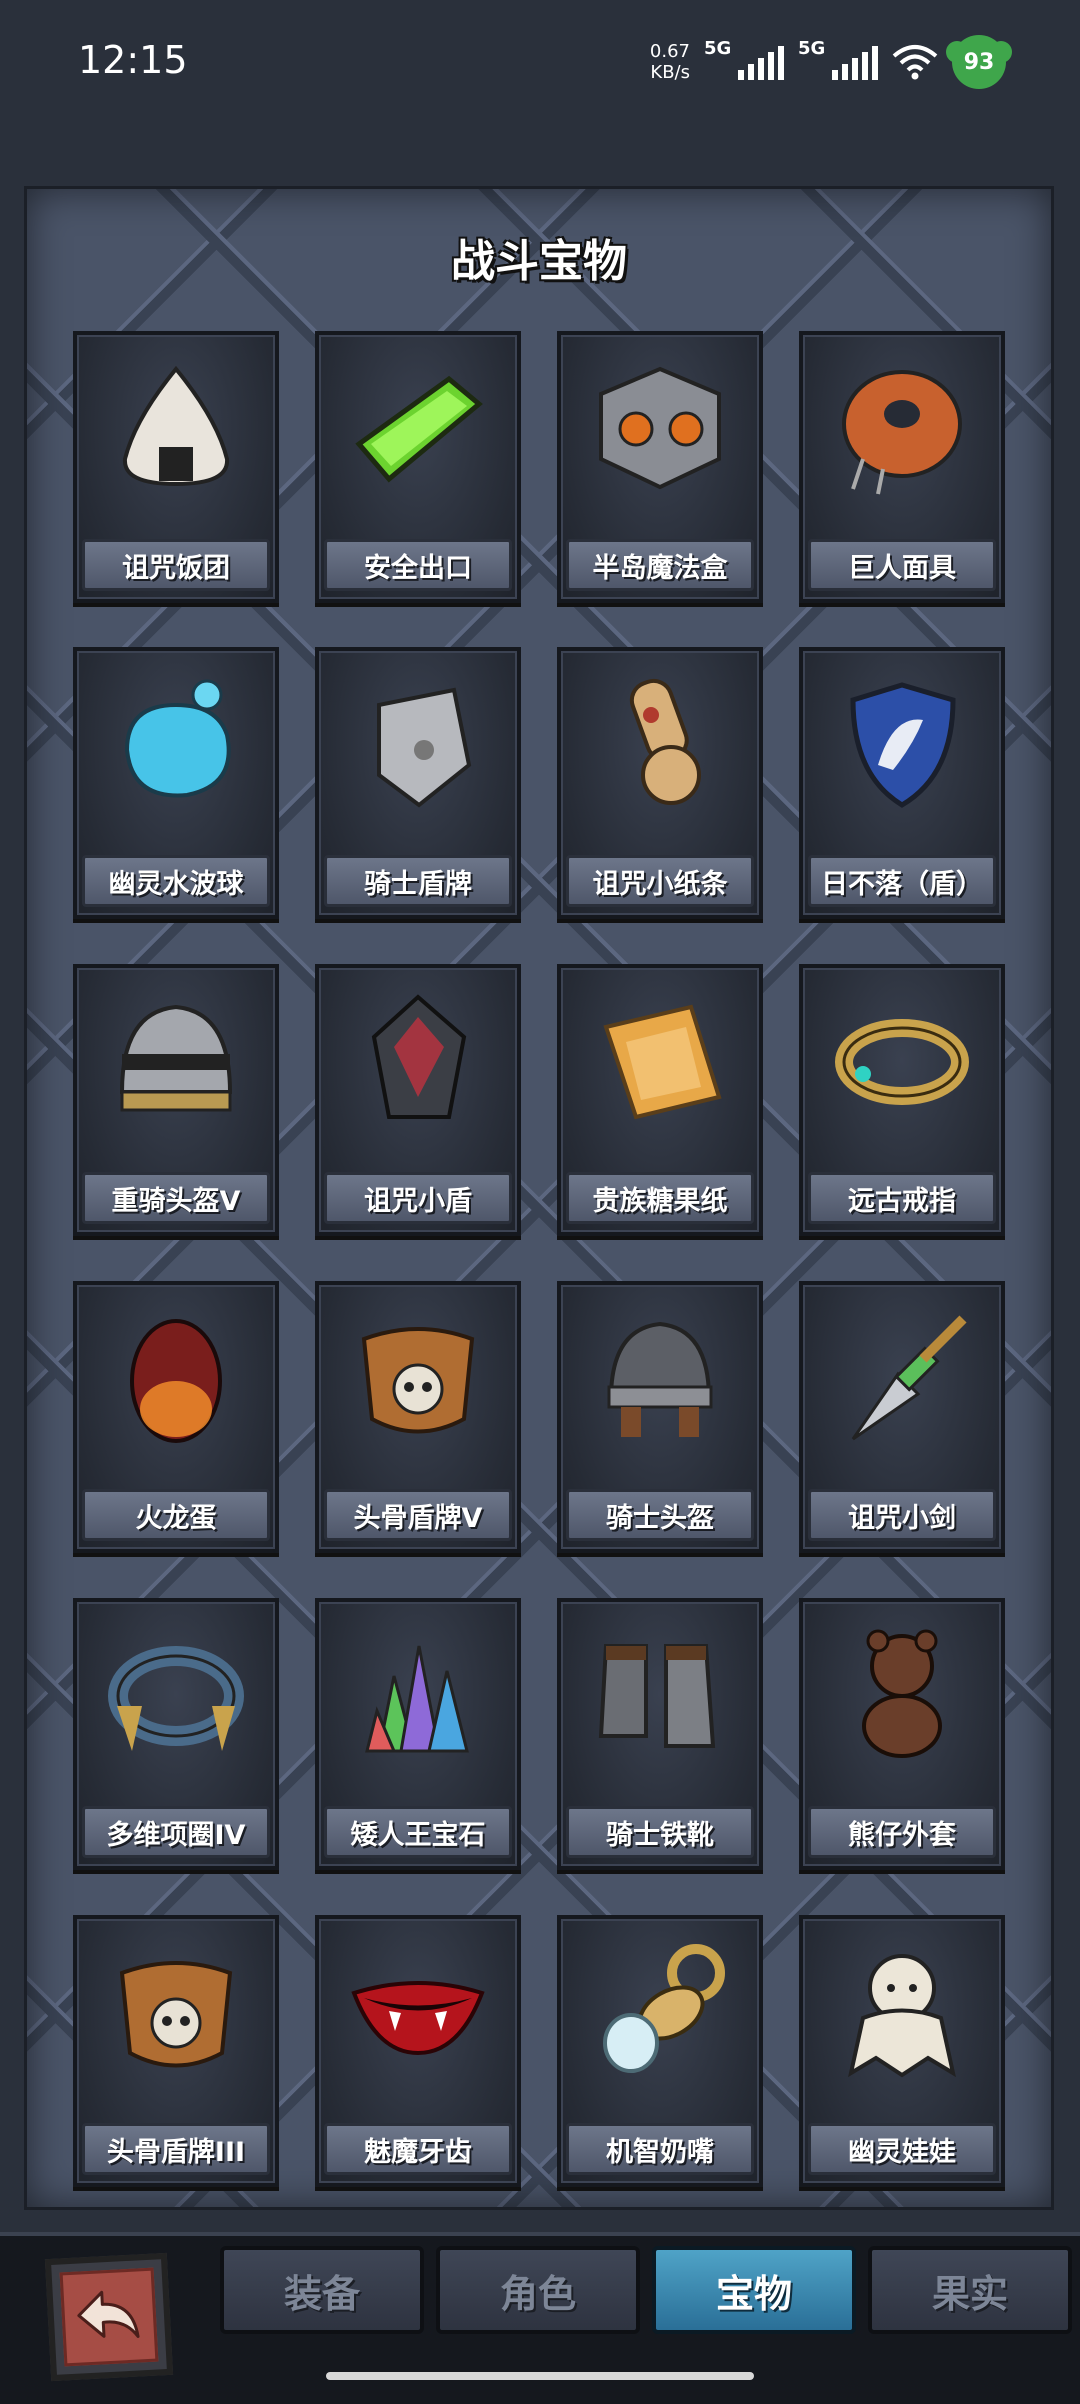 The image size is (1080, 2404). Describe the element at coordinates (133, 60) in the screenshot. I see `clock: 12:15` at that location.